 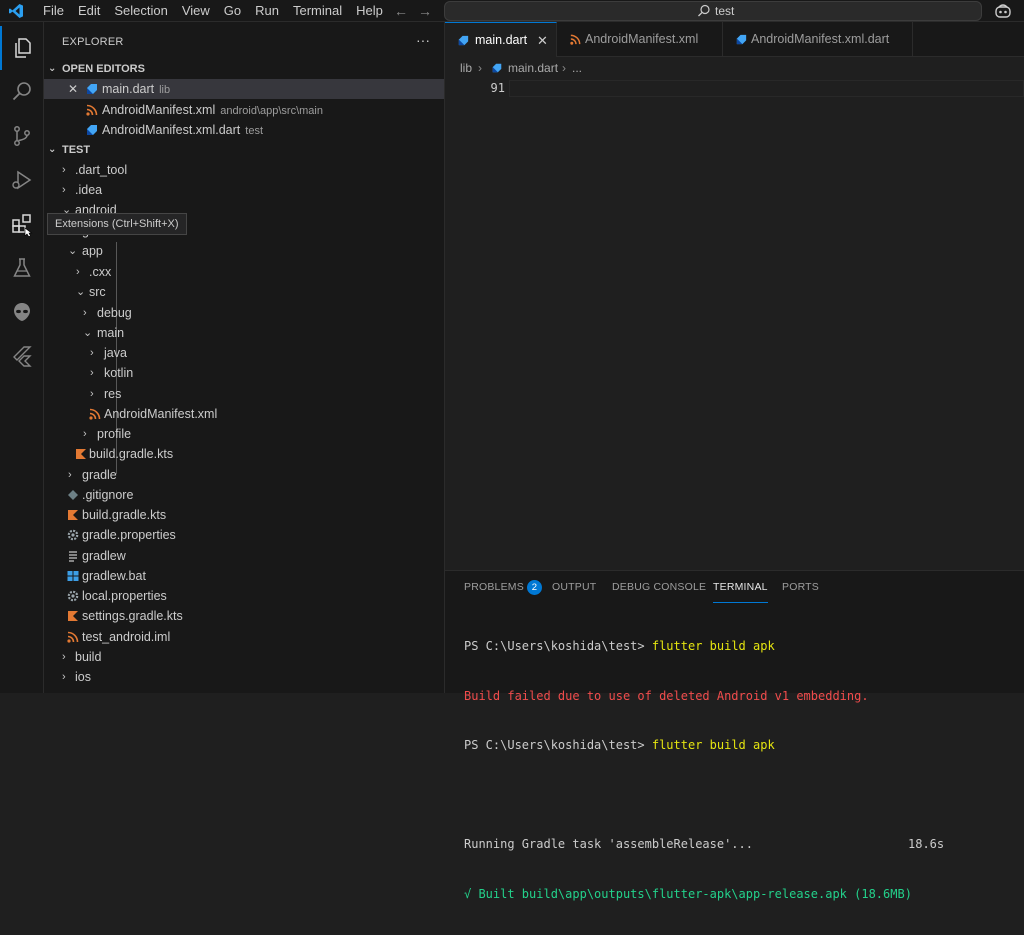 I want to click on tree-folder: › res, so click(x=244, y=394).